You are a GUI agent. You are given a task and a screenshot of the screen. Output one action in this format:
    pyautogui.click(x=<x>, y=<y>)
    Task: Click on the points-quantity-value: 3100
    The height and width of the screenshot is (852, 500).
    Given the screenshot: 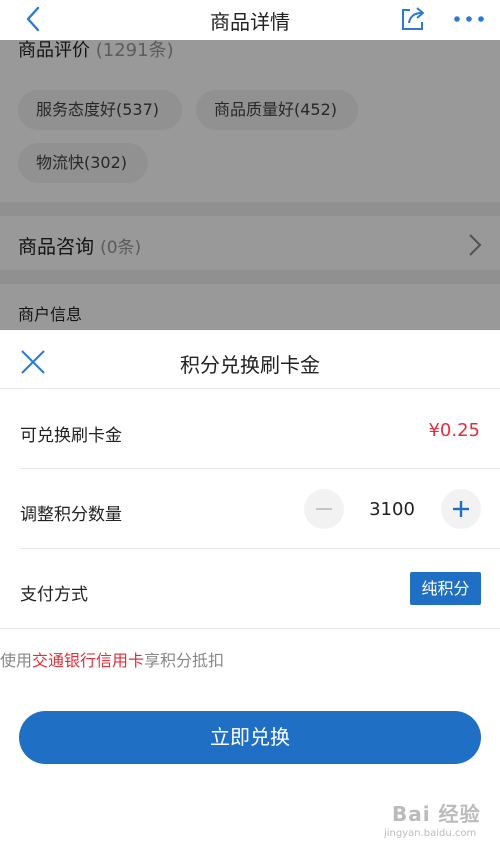 What is the action you would take?
    pyautogui.click(x=392, y=509)
    